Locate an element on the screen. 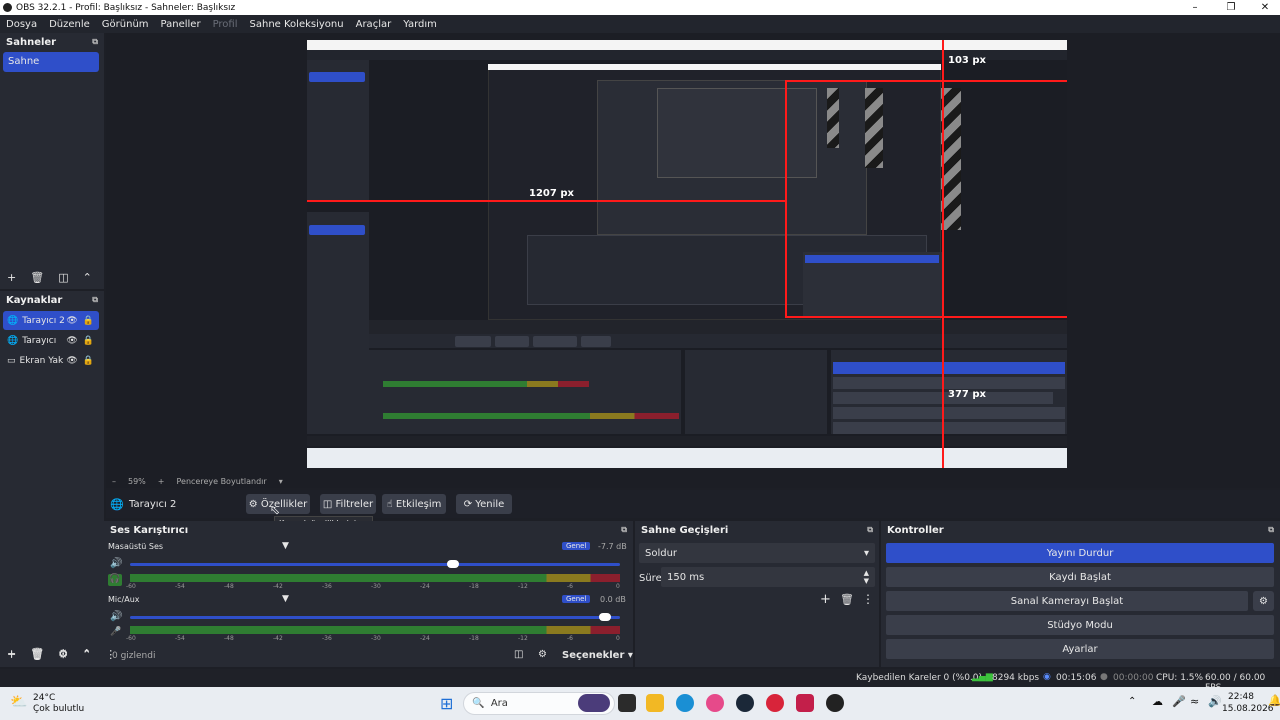 Image resolution: width=1280 pixels, height=720 pixels. source-item: 🌐 Tarayıcı 👁 🔒 is located at coordinates (51, 340).